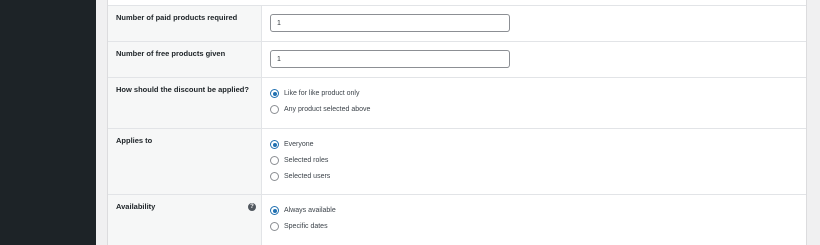  What do you see at coordinates (307, 176) in the screenshot?
I see `radio-label: Selected users` at bounding box center [307, 176].